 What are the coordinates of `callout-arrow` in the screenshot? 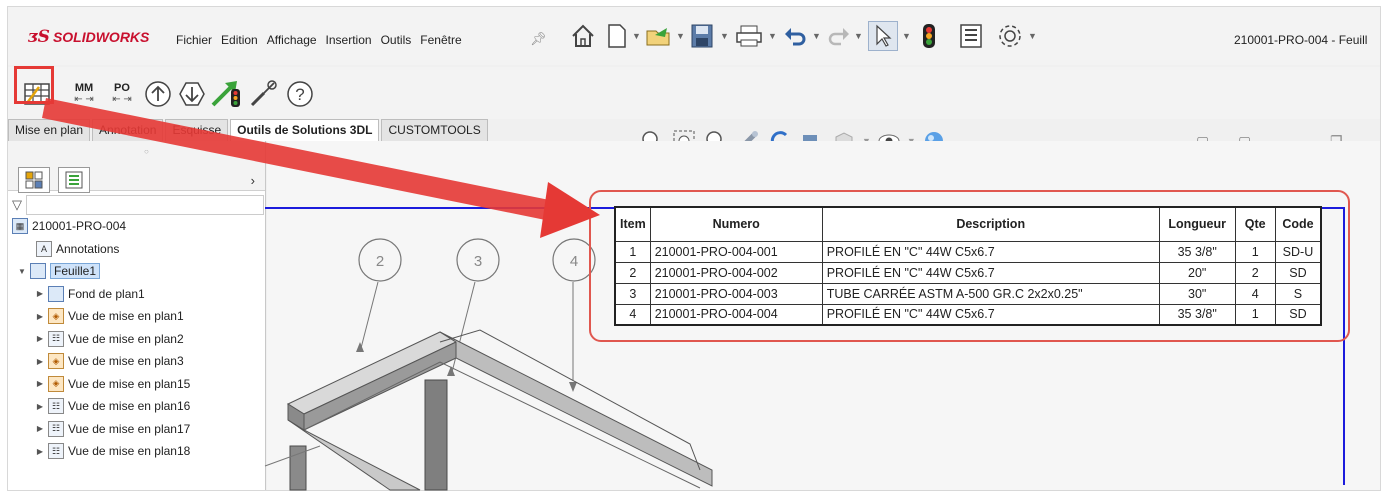 It's located at (321, 168).